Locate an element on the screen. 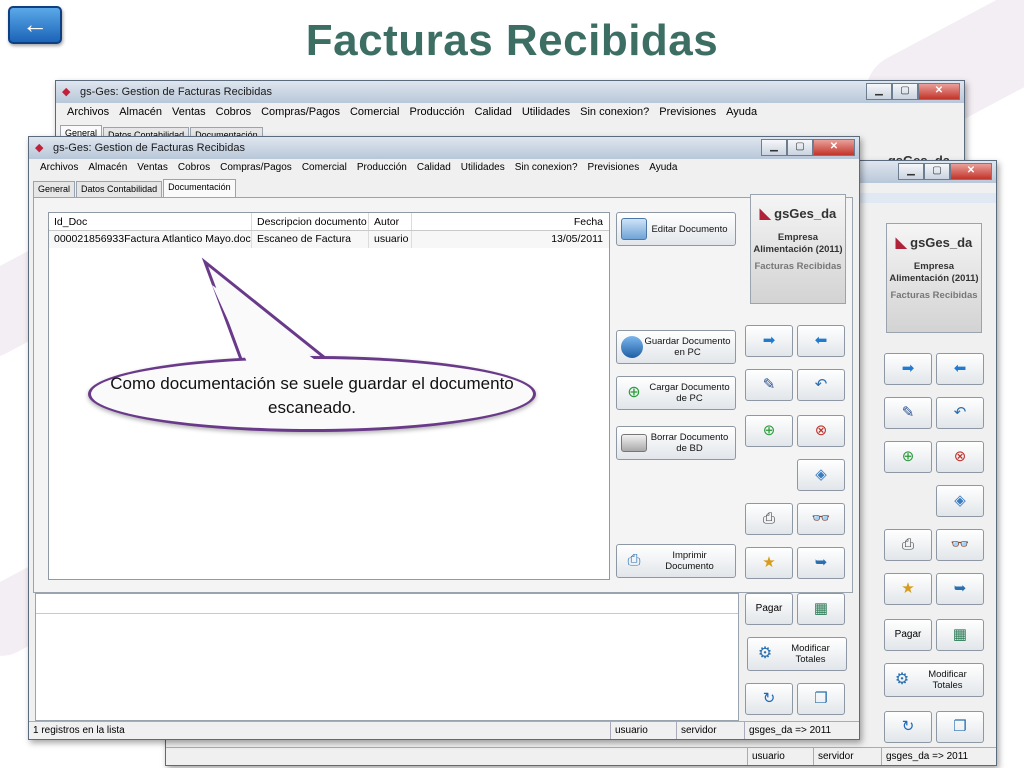 The height and width of the screenshot is (768, 1024). column-fecha: Fecha is located at coordinates (510, 221).